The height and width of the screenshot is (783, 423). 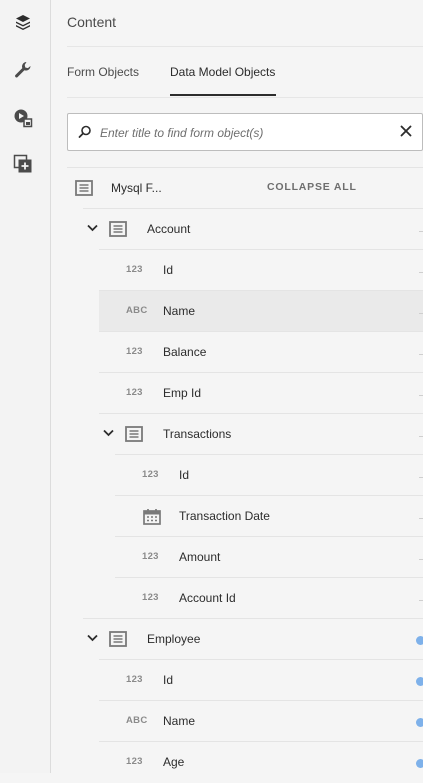 What do you see at coordinates (84, 131) in the screenshot?
I see `search-icon` at bounding box center [84, 131].